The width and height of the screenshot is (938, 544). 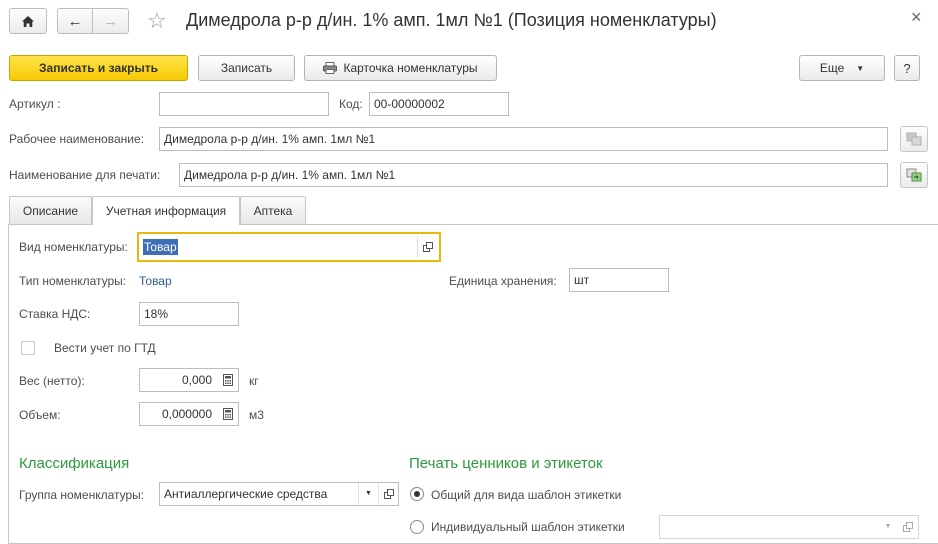 I want to click on help-button: ?, so click(x=907, y=68).